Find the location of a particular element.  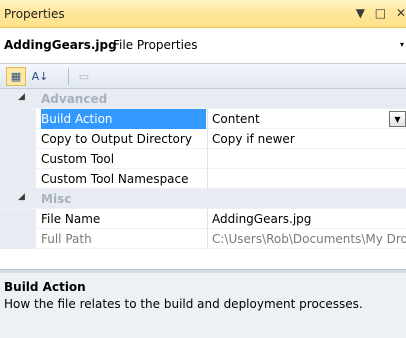

toolbar-separator is located at coordinates (68, 76).